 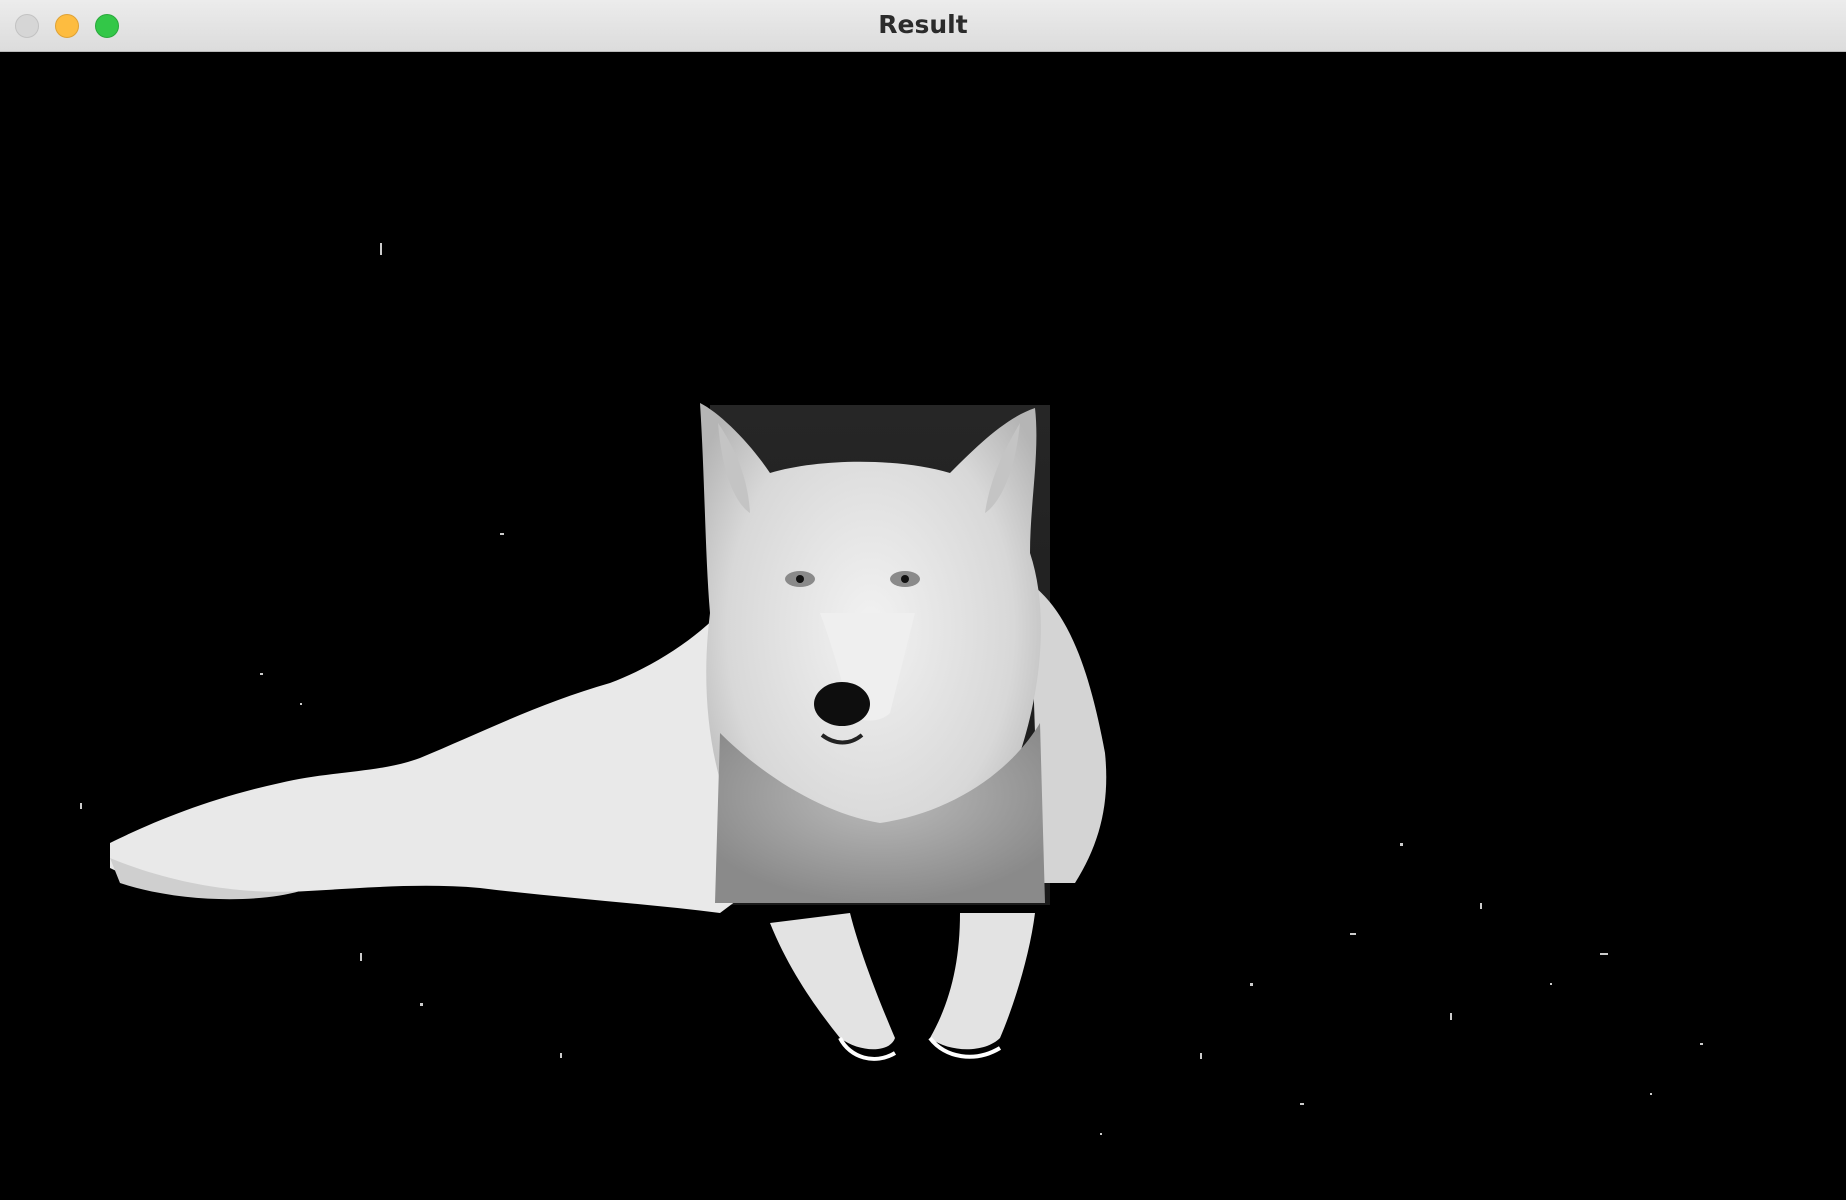 I want to click on window-title: Result, so click(x=923, y=24).